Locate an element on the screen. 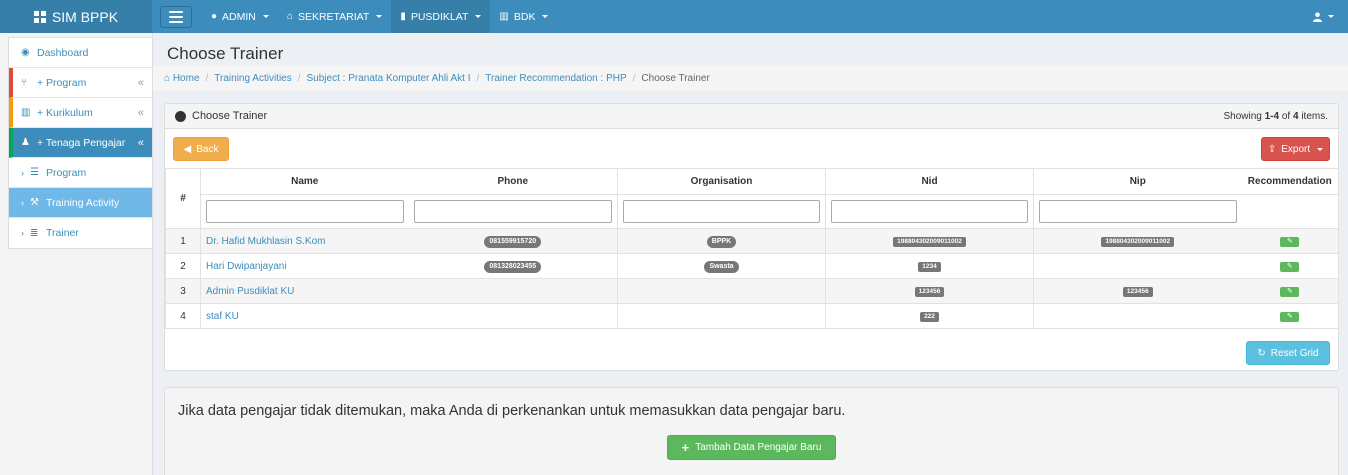  table-row: 4 staf KU 222 ✎ is located at coordinates (752, 316).